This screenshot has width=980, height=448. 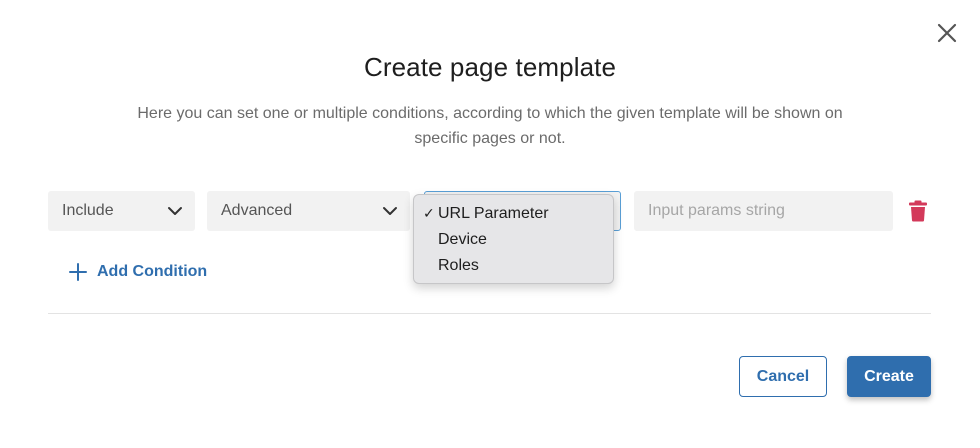 What do you see at coordinates (121, 211) in the screenshot?
I see `include-select: Include` at bounding box center [121, 211].